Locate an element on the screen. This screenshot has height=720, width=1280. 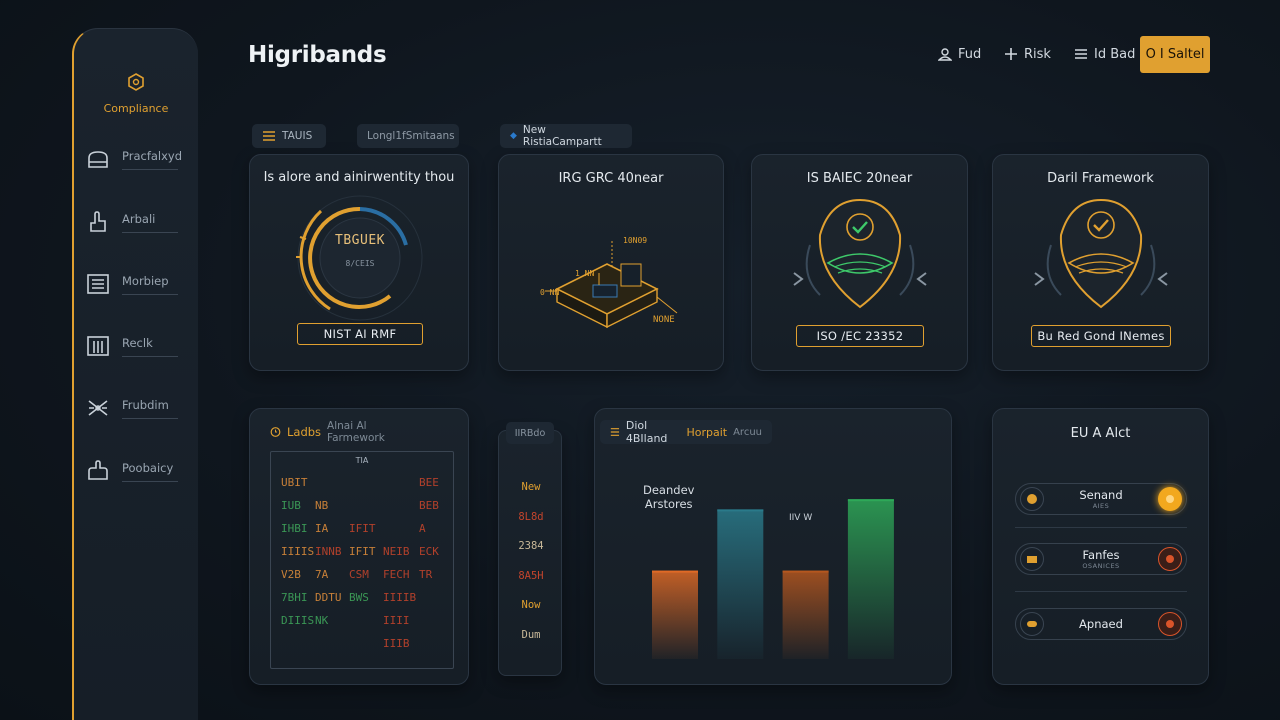
table-cell: BWS is located at coordinates (359, 597).